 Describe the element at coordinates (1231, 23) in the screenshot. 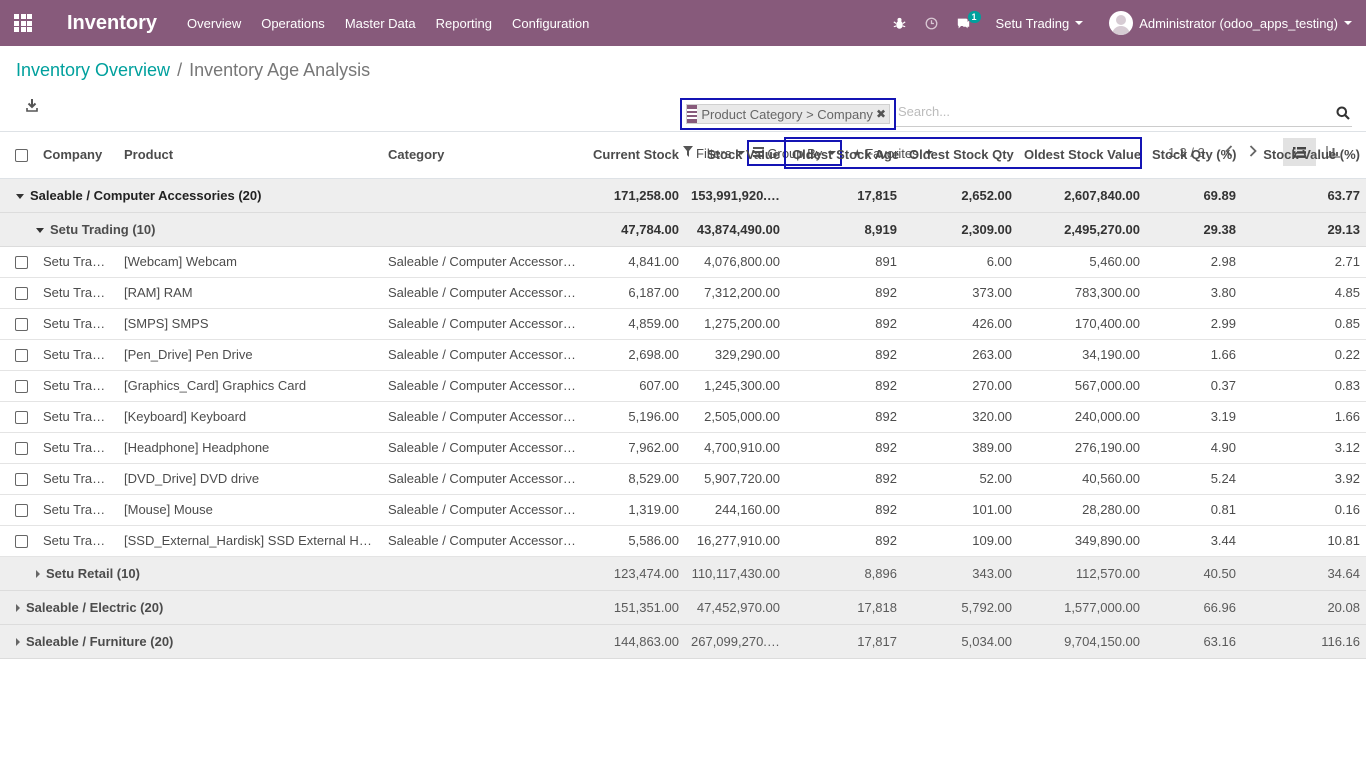

I see `user-menu: Administrator (odoo_apps_testing)` at that location.